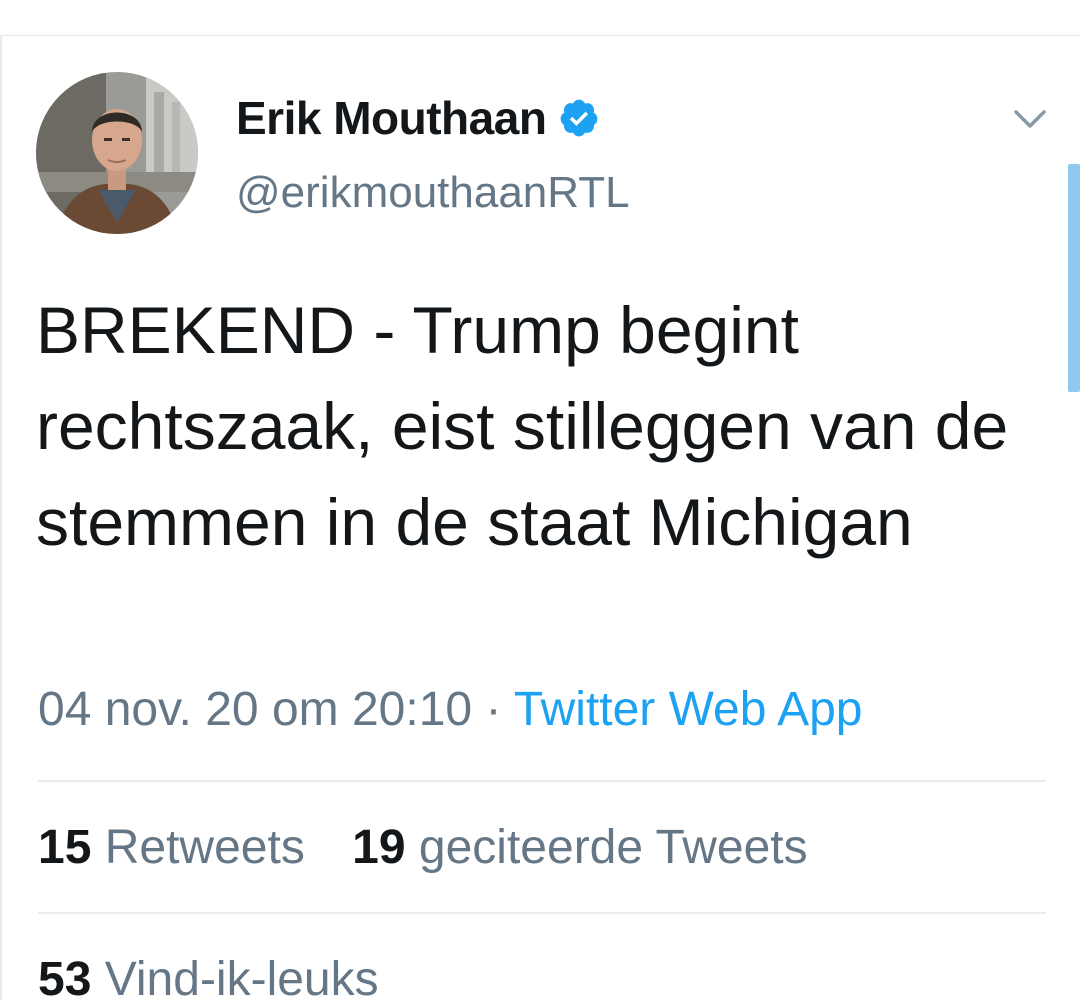 The height and width of the screenshot is (1000, 1080). I want to click on author-handle: @erikmouthaanRTL, so click(433, 193).